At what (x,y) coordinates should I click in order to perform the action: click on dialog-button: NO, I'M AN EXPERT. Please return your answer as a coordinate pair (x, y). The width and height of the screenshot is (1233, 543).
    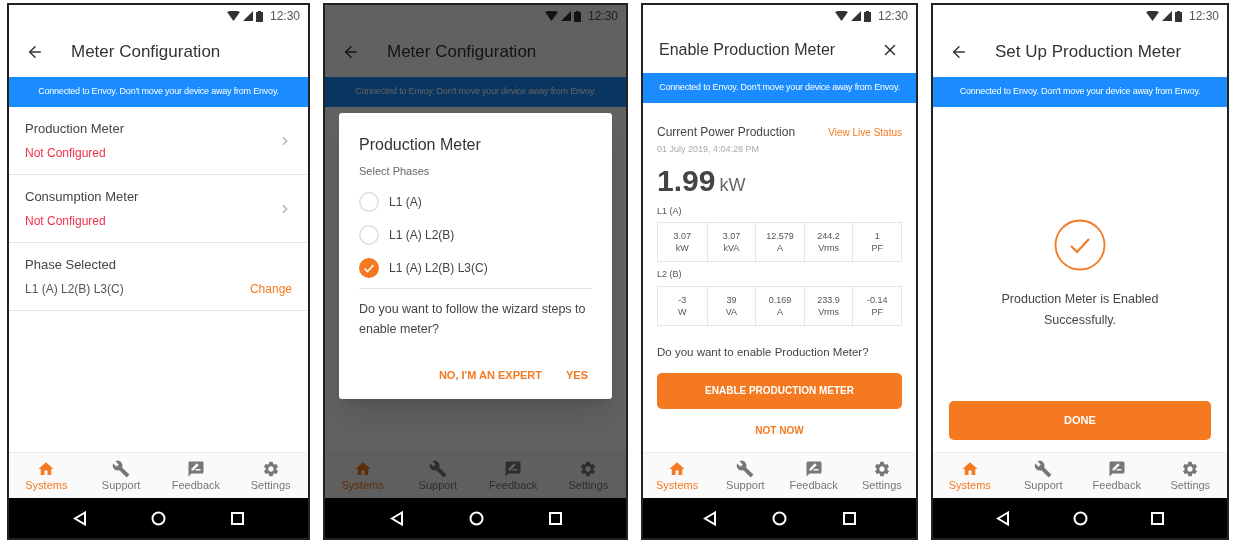
    Looking at the image, I should click on (490, 374).